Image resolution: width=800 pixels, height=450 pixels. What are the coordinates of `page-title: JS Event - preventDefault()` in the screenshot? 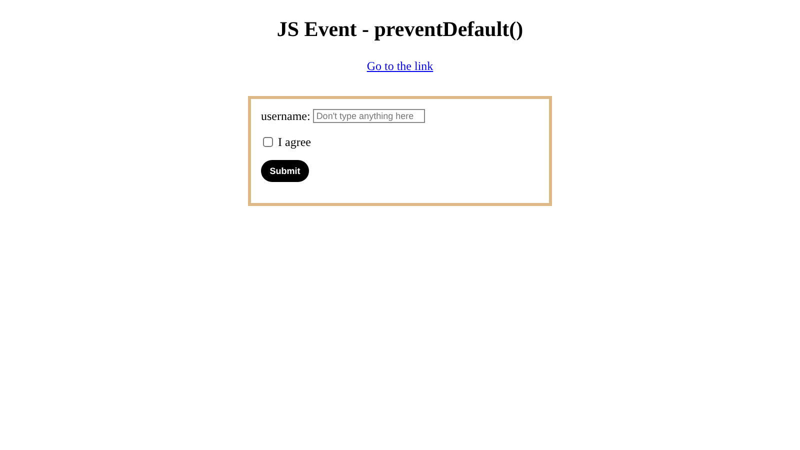 It's located at (400, 29).